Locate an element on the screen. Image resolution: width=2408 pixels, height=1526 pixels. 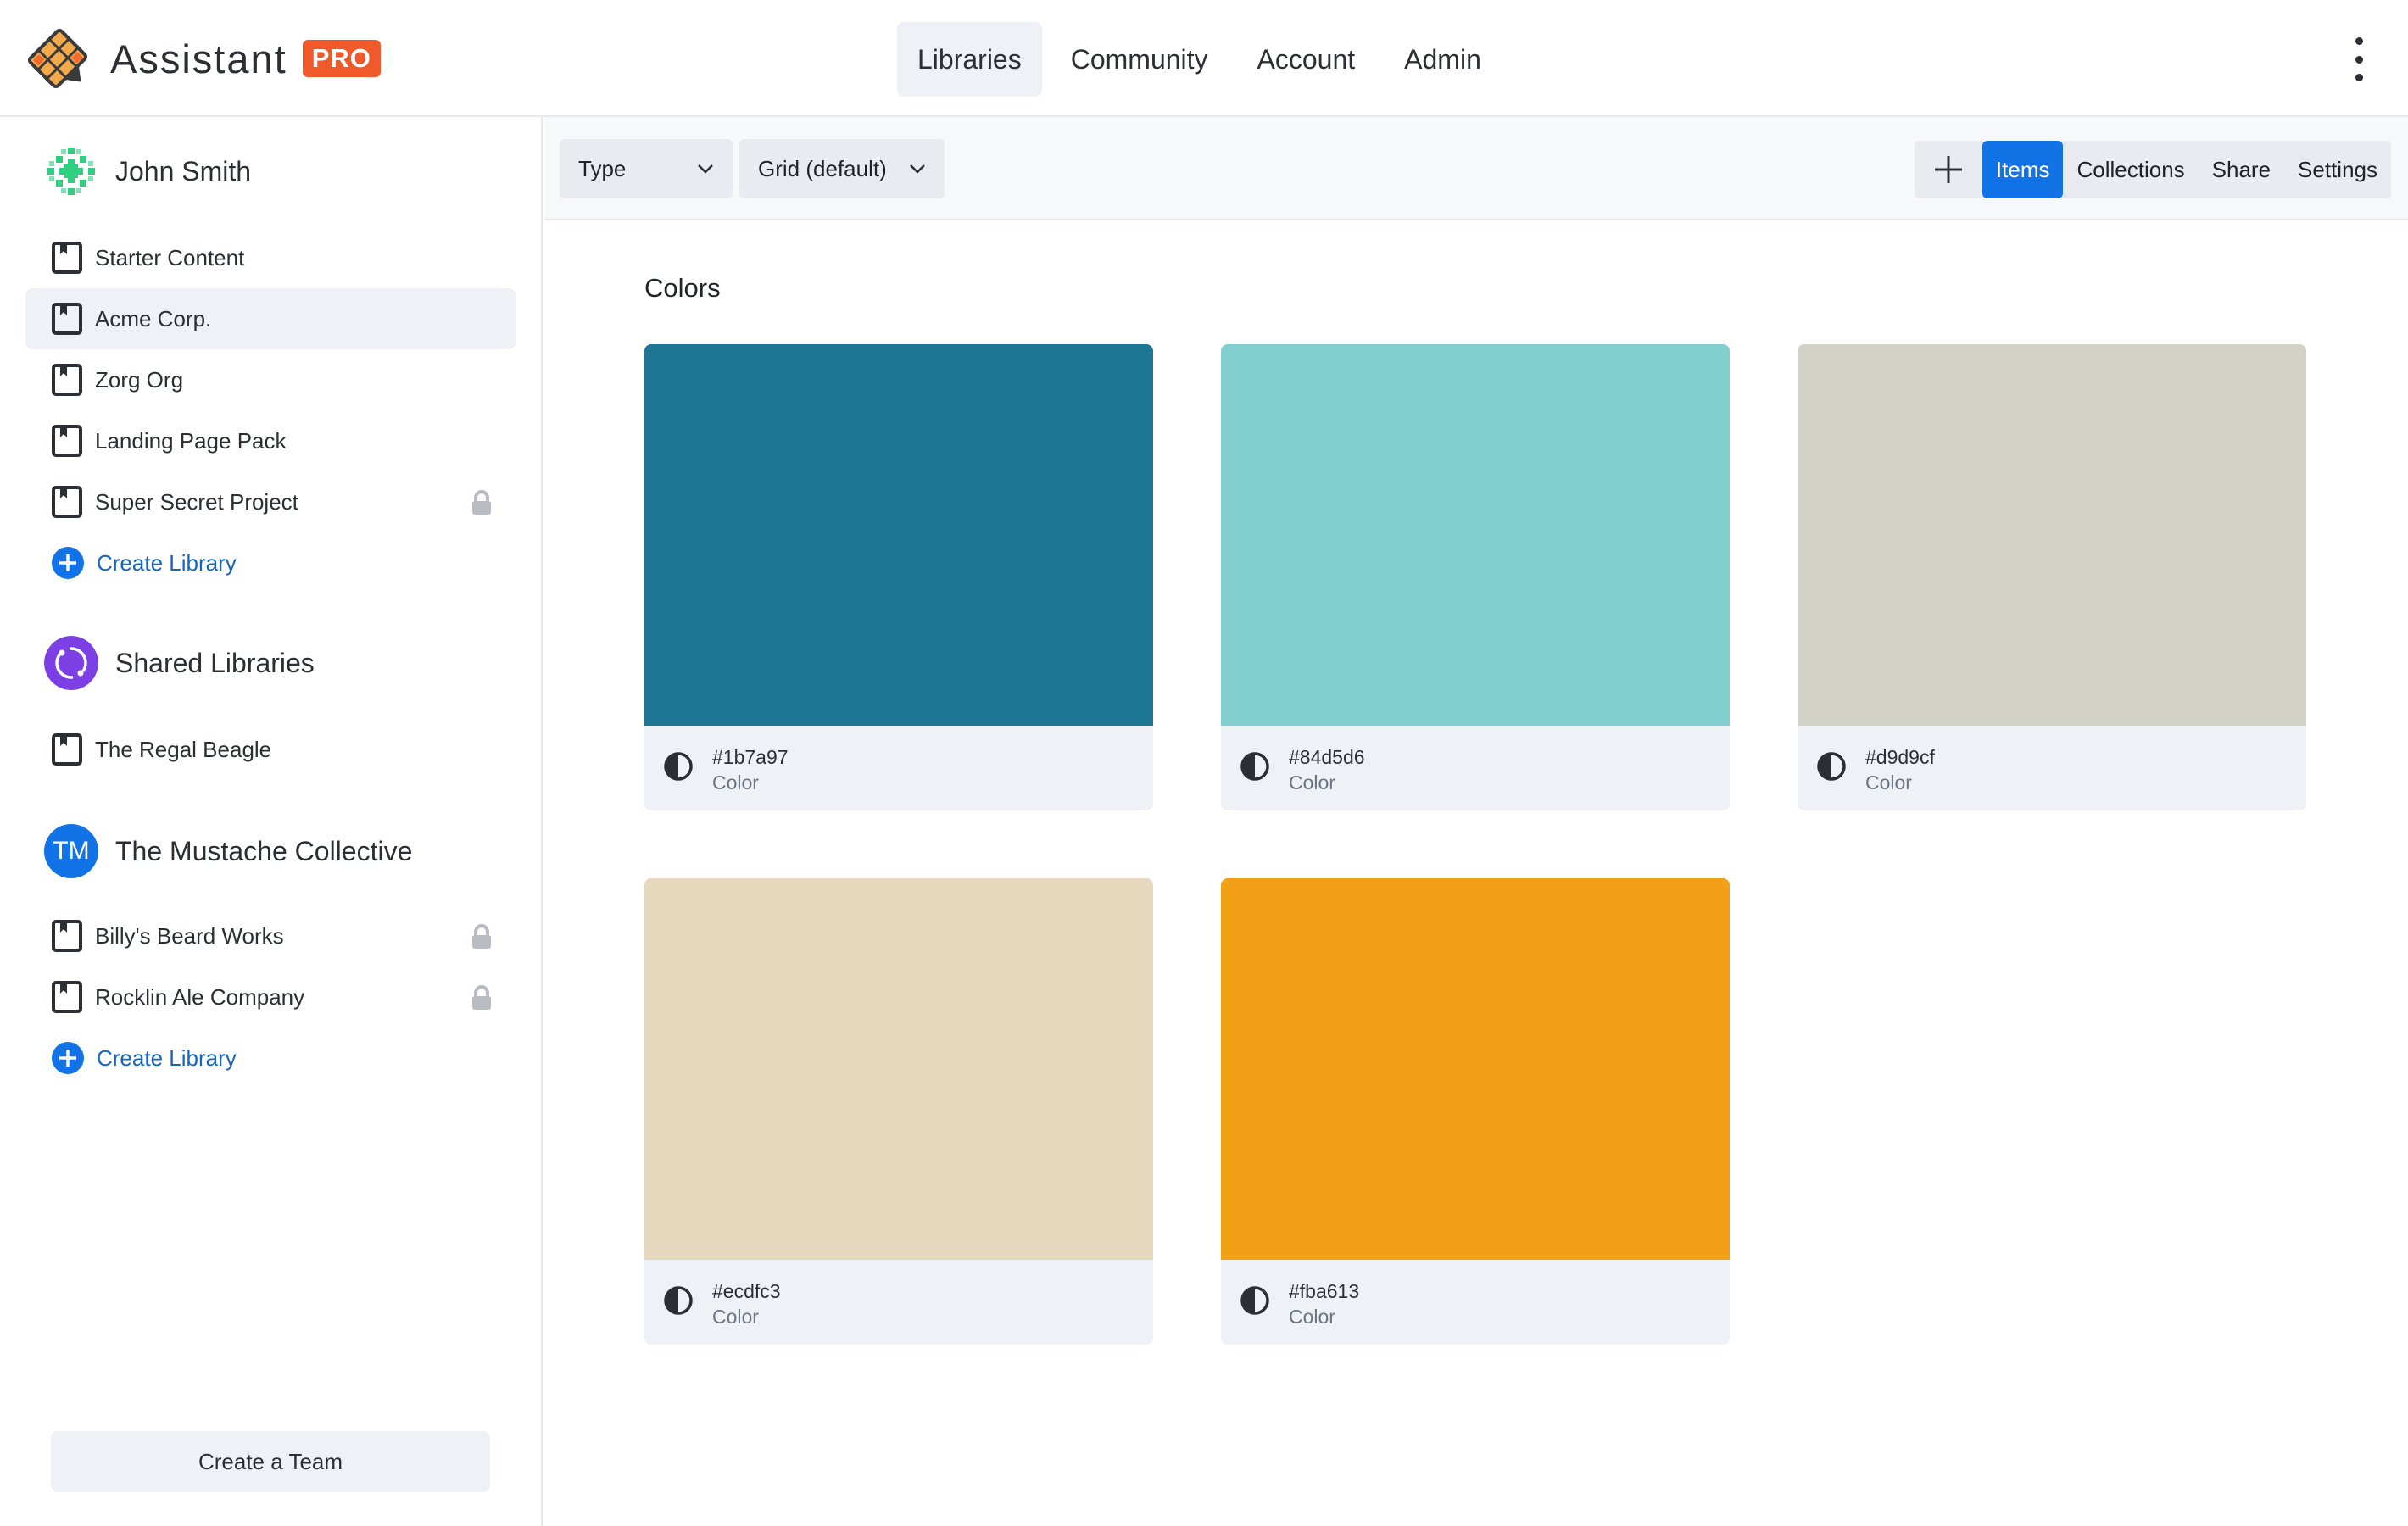
sidebar-item-billys-beard-works: Billy's Beard Works is located at coordinates (270, 935).